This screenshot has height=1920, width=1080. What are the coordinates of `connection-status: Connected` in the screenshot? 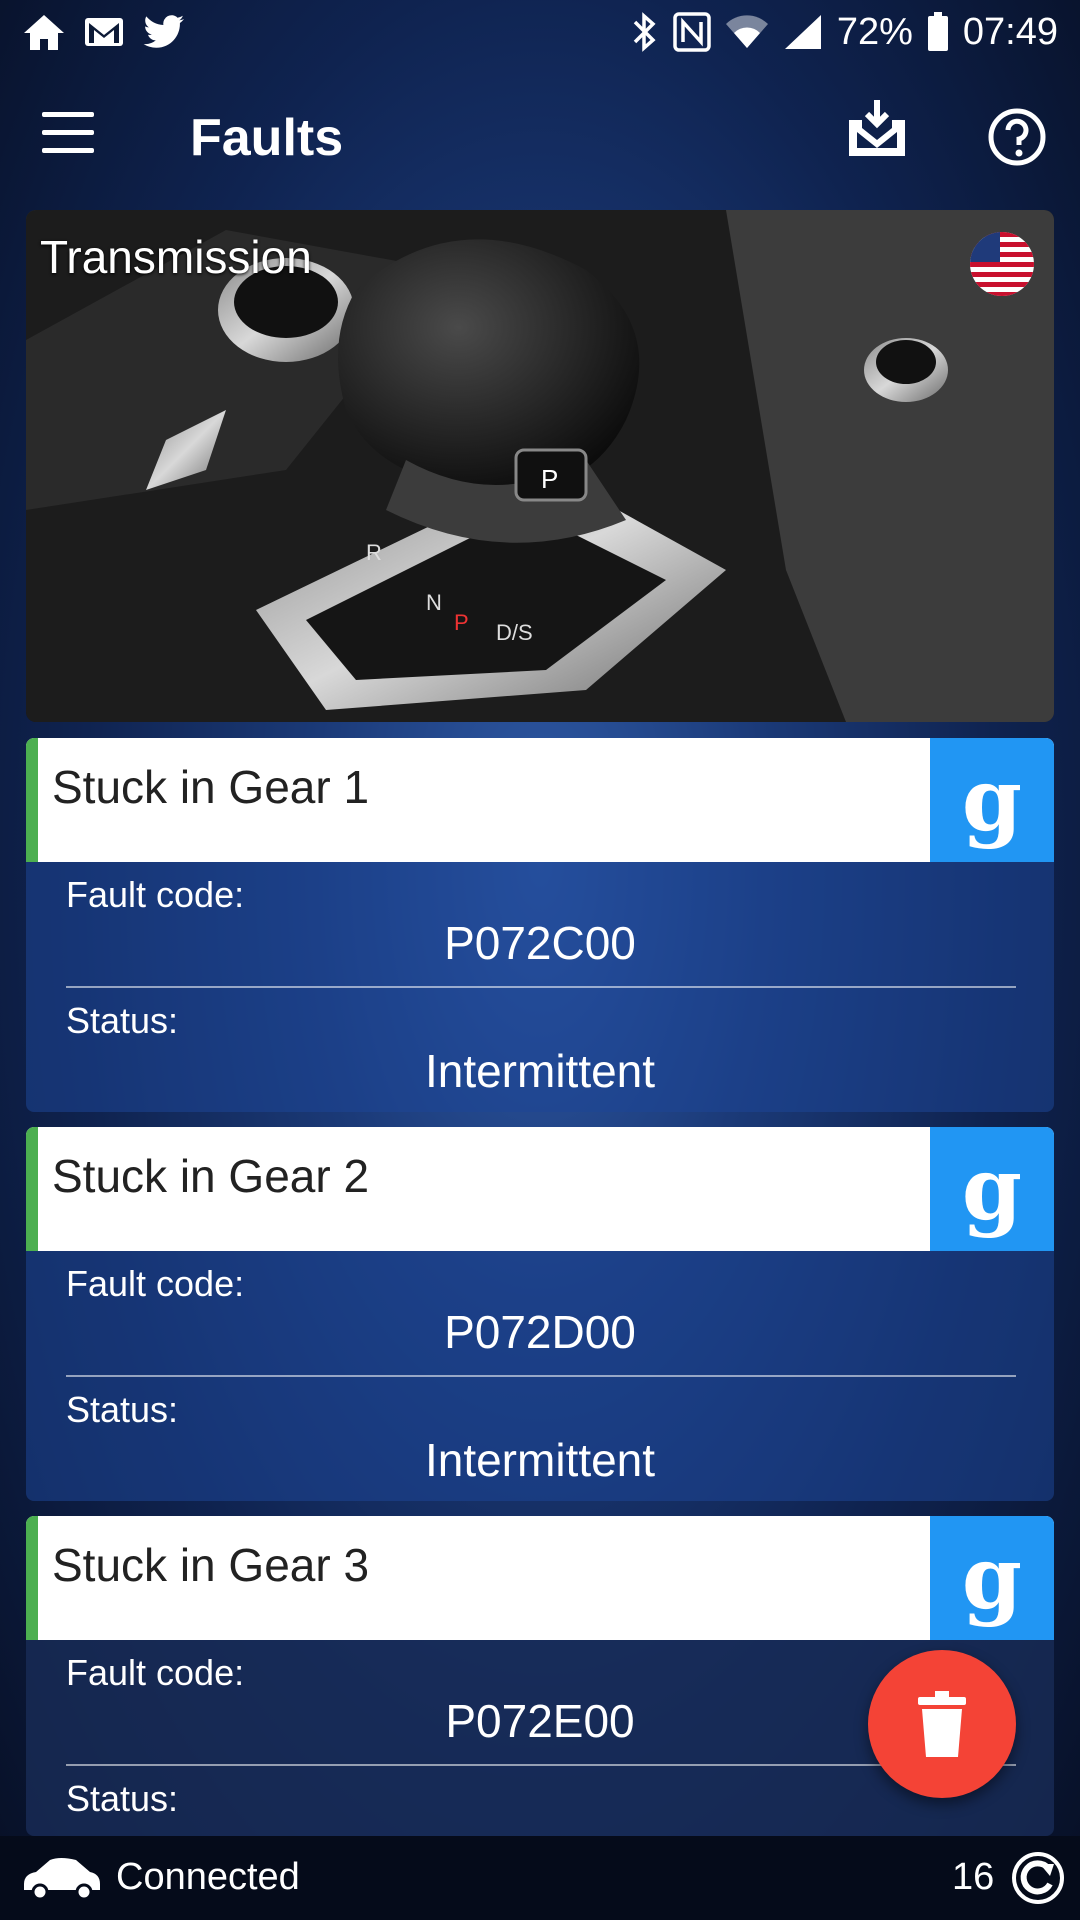 It's located at (208, 1877).